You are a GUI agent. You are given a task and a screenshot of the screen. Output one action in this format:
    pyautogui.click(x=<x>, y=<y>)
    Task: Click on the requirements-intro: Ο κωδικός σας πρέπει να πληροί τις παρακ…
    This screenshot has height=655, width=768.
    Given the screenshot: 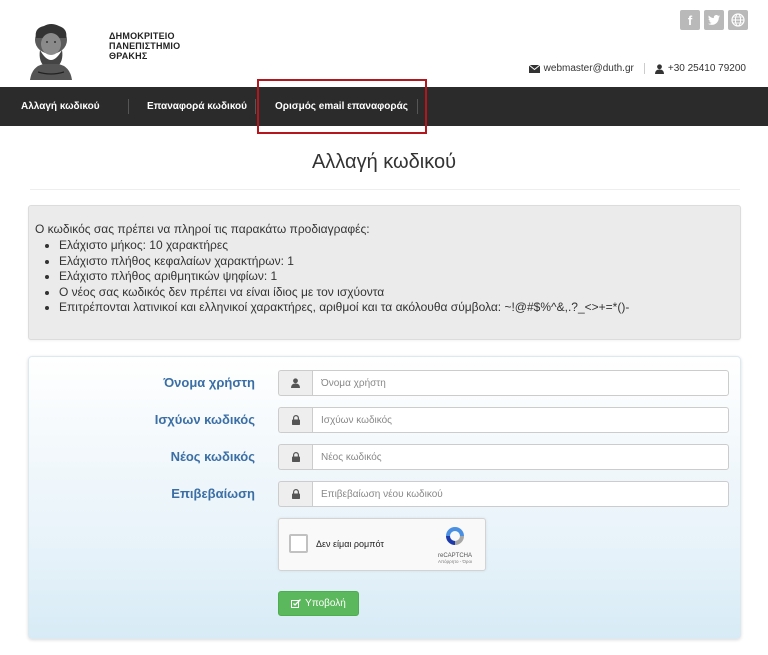 What is the action you would take?
    pyautogui.click(x=202, y=229)
    